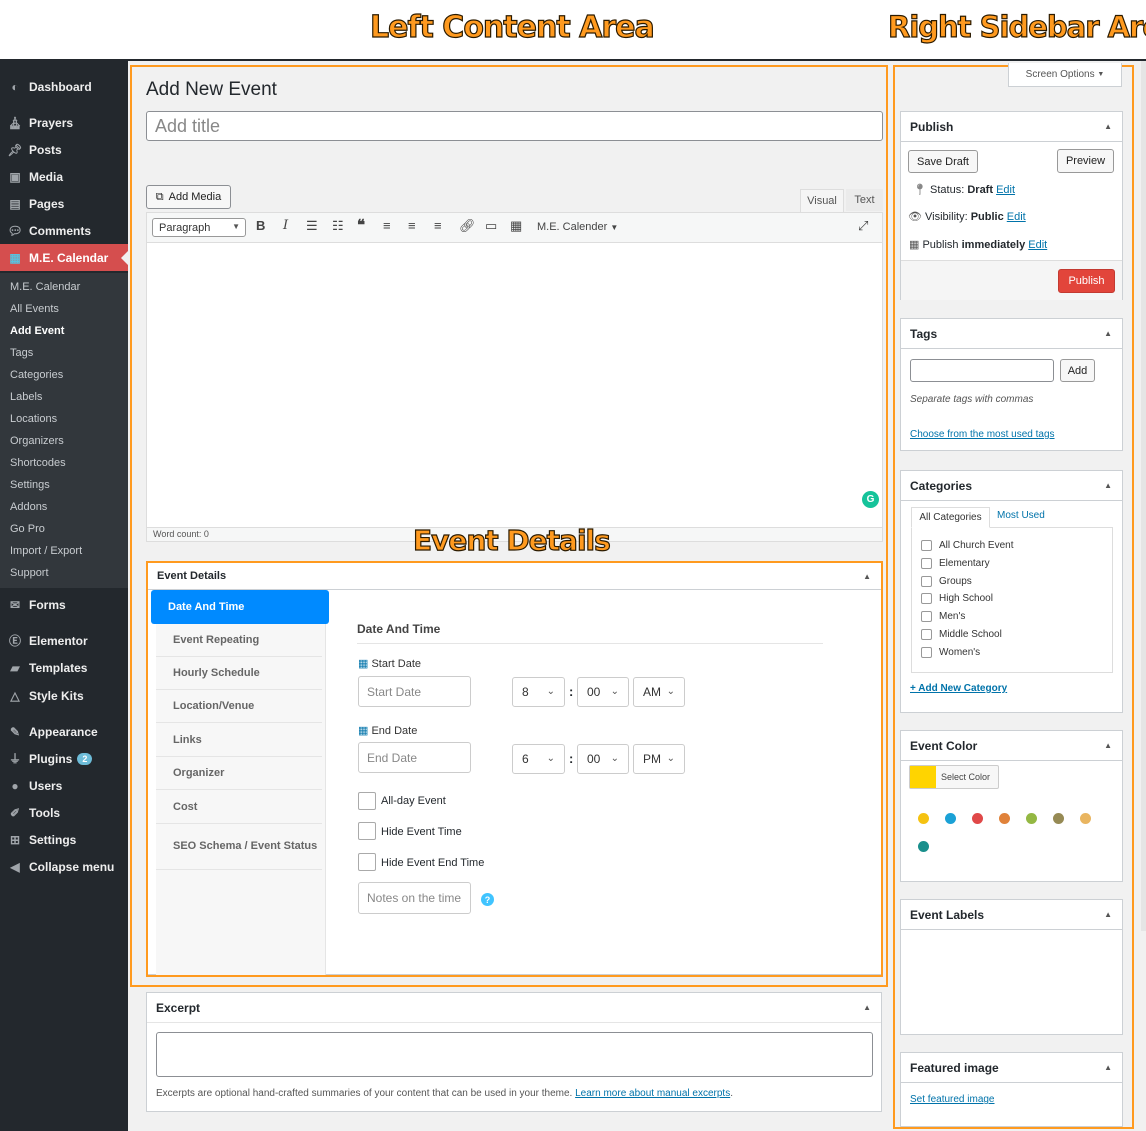 The height and width of the screenshot is (1131, 1146). I want to click on category-item: Women's, so click(950, 652).